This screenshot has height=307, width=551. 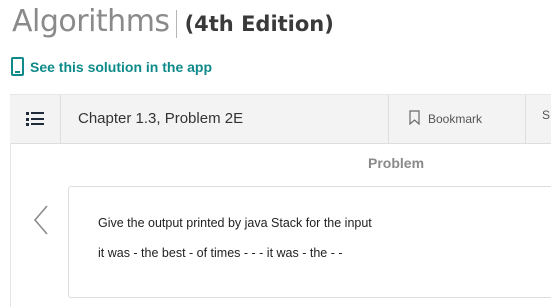 What do you see at coordinates (546, 115) in the screenshot?
I see `share-button: S` at bounding box center [546, 115].